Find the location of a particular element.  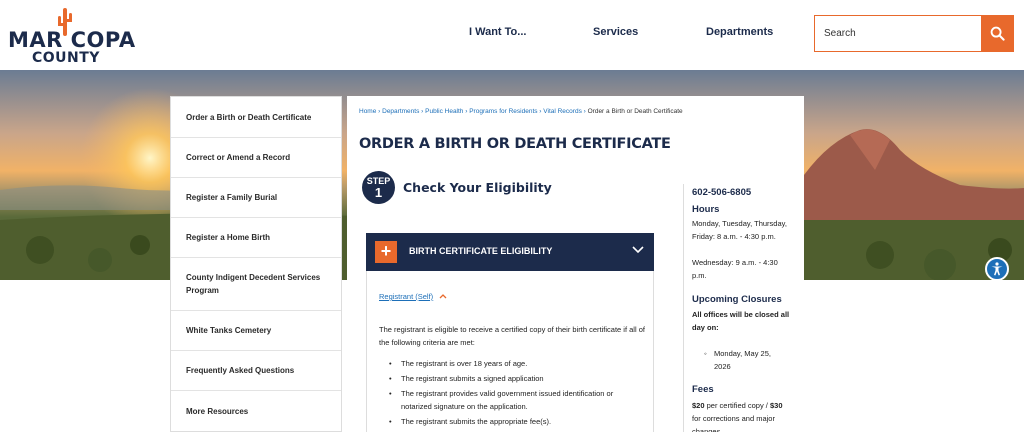

closure-date-item: ◦ Monday, May 25, 2026 is located at coordinates (737, 360).